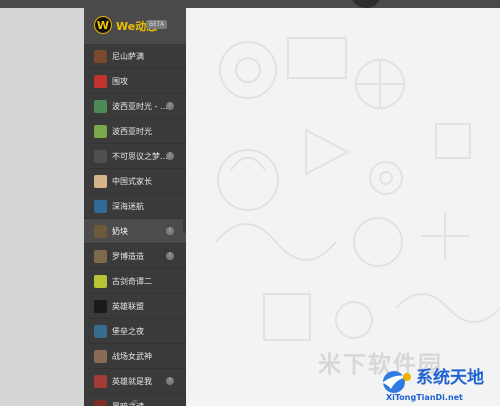  Describe the element at coordinates (100, 156) in the screenshot. I see `dream-icon` at that location.